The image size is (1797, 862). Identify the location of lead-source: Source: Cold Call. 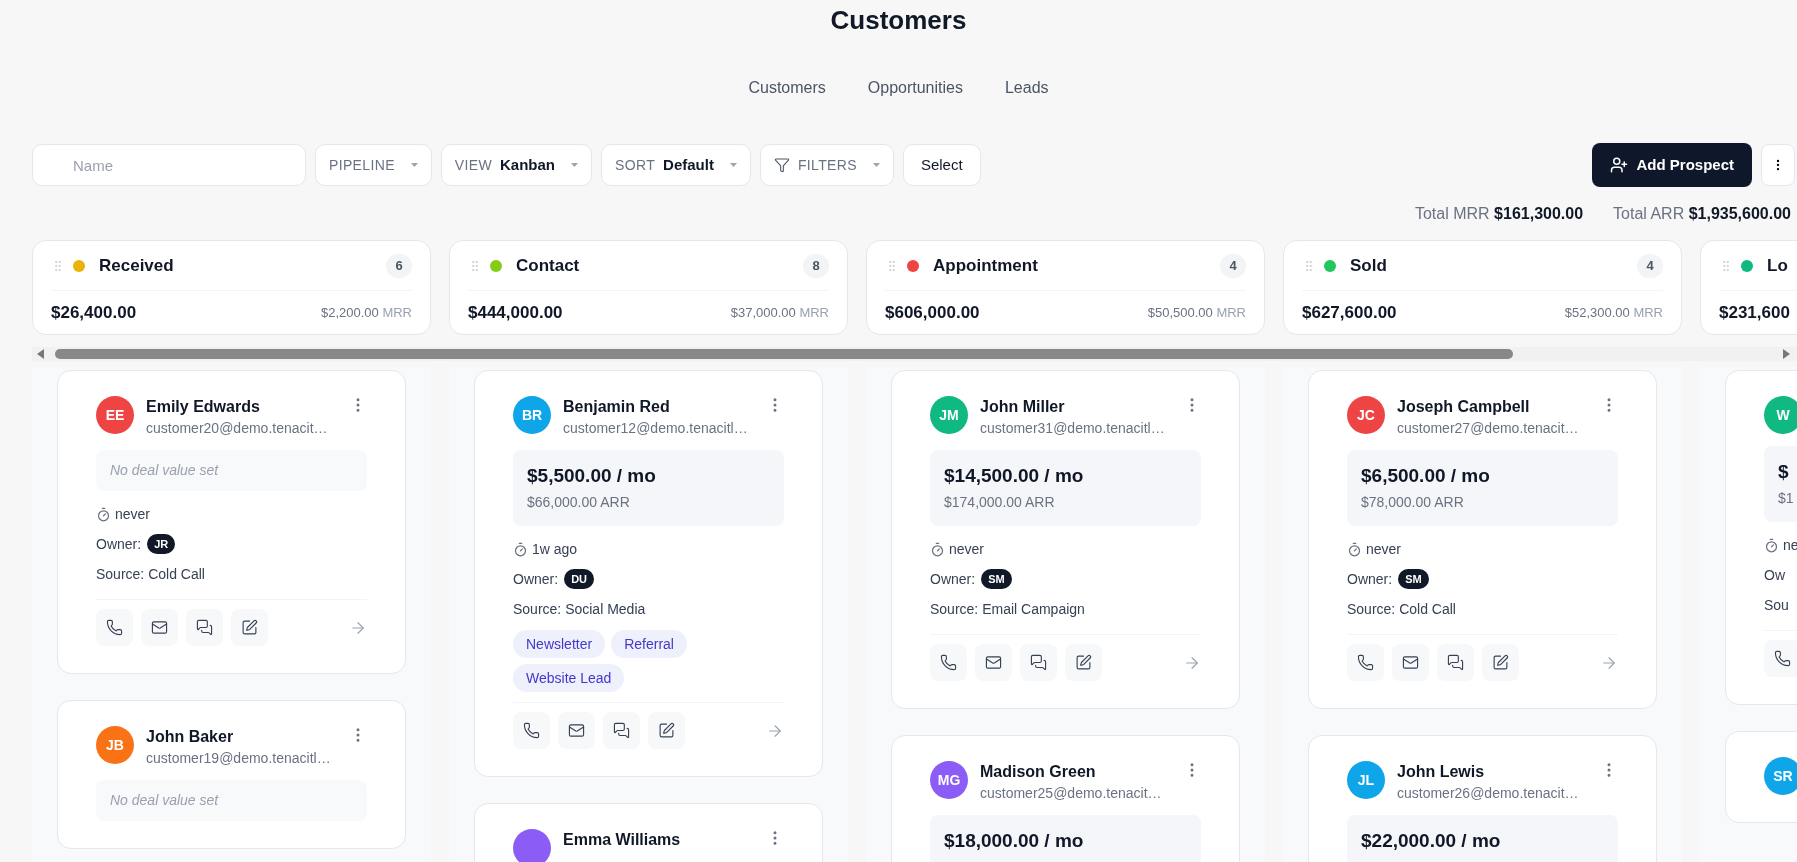
(1402, 609).